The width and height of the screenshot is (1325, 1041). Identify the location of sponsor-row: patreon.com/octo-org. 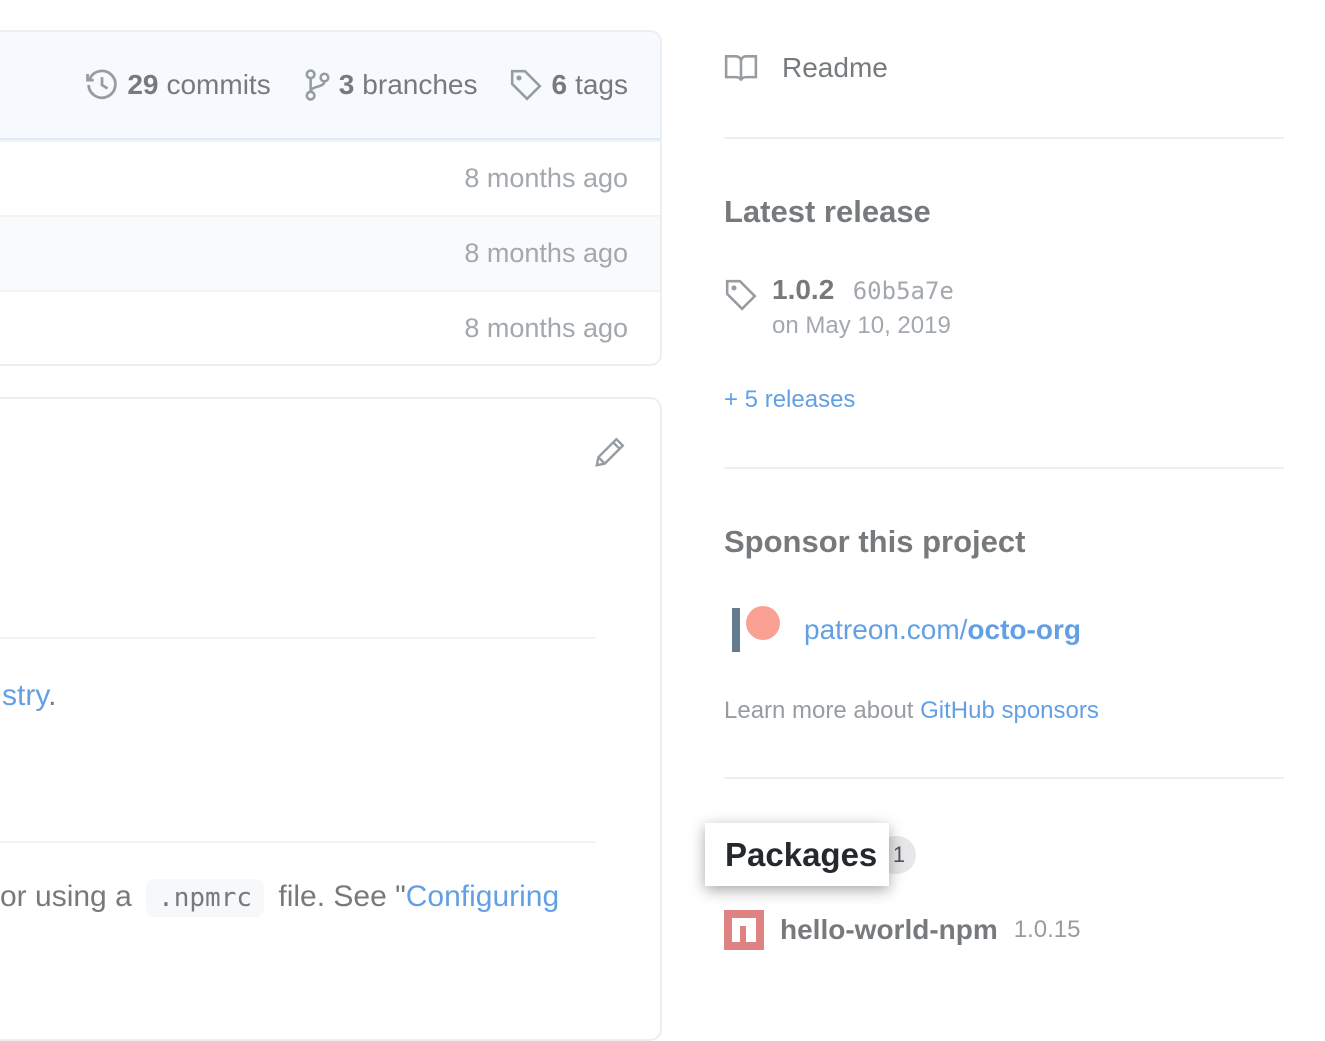
(902, 630).